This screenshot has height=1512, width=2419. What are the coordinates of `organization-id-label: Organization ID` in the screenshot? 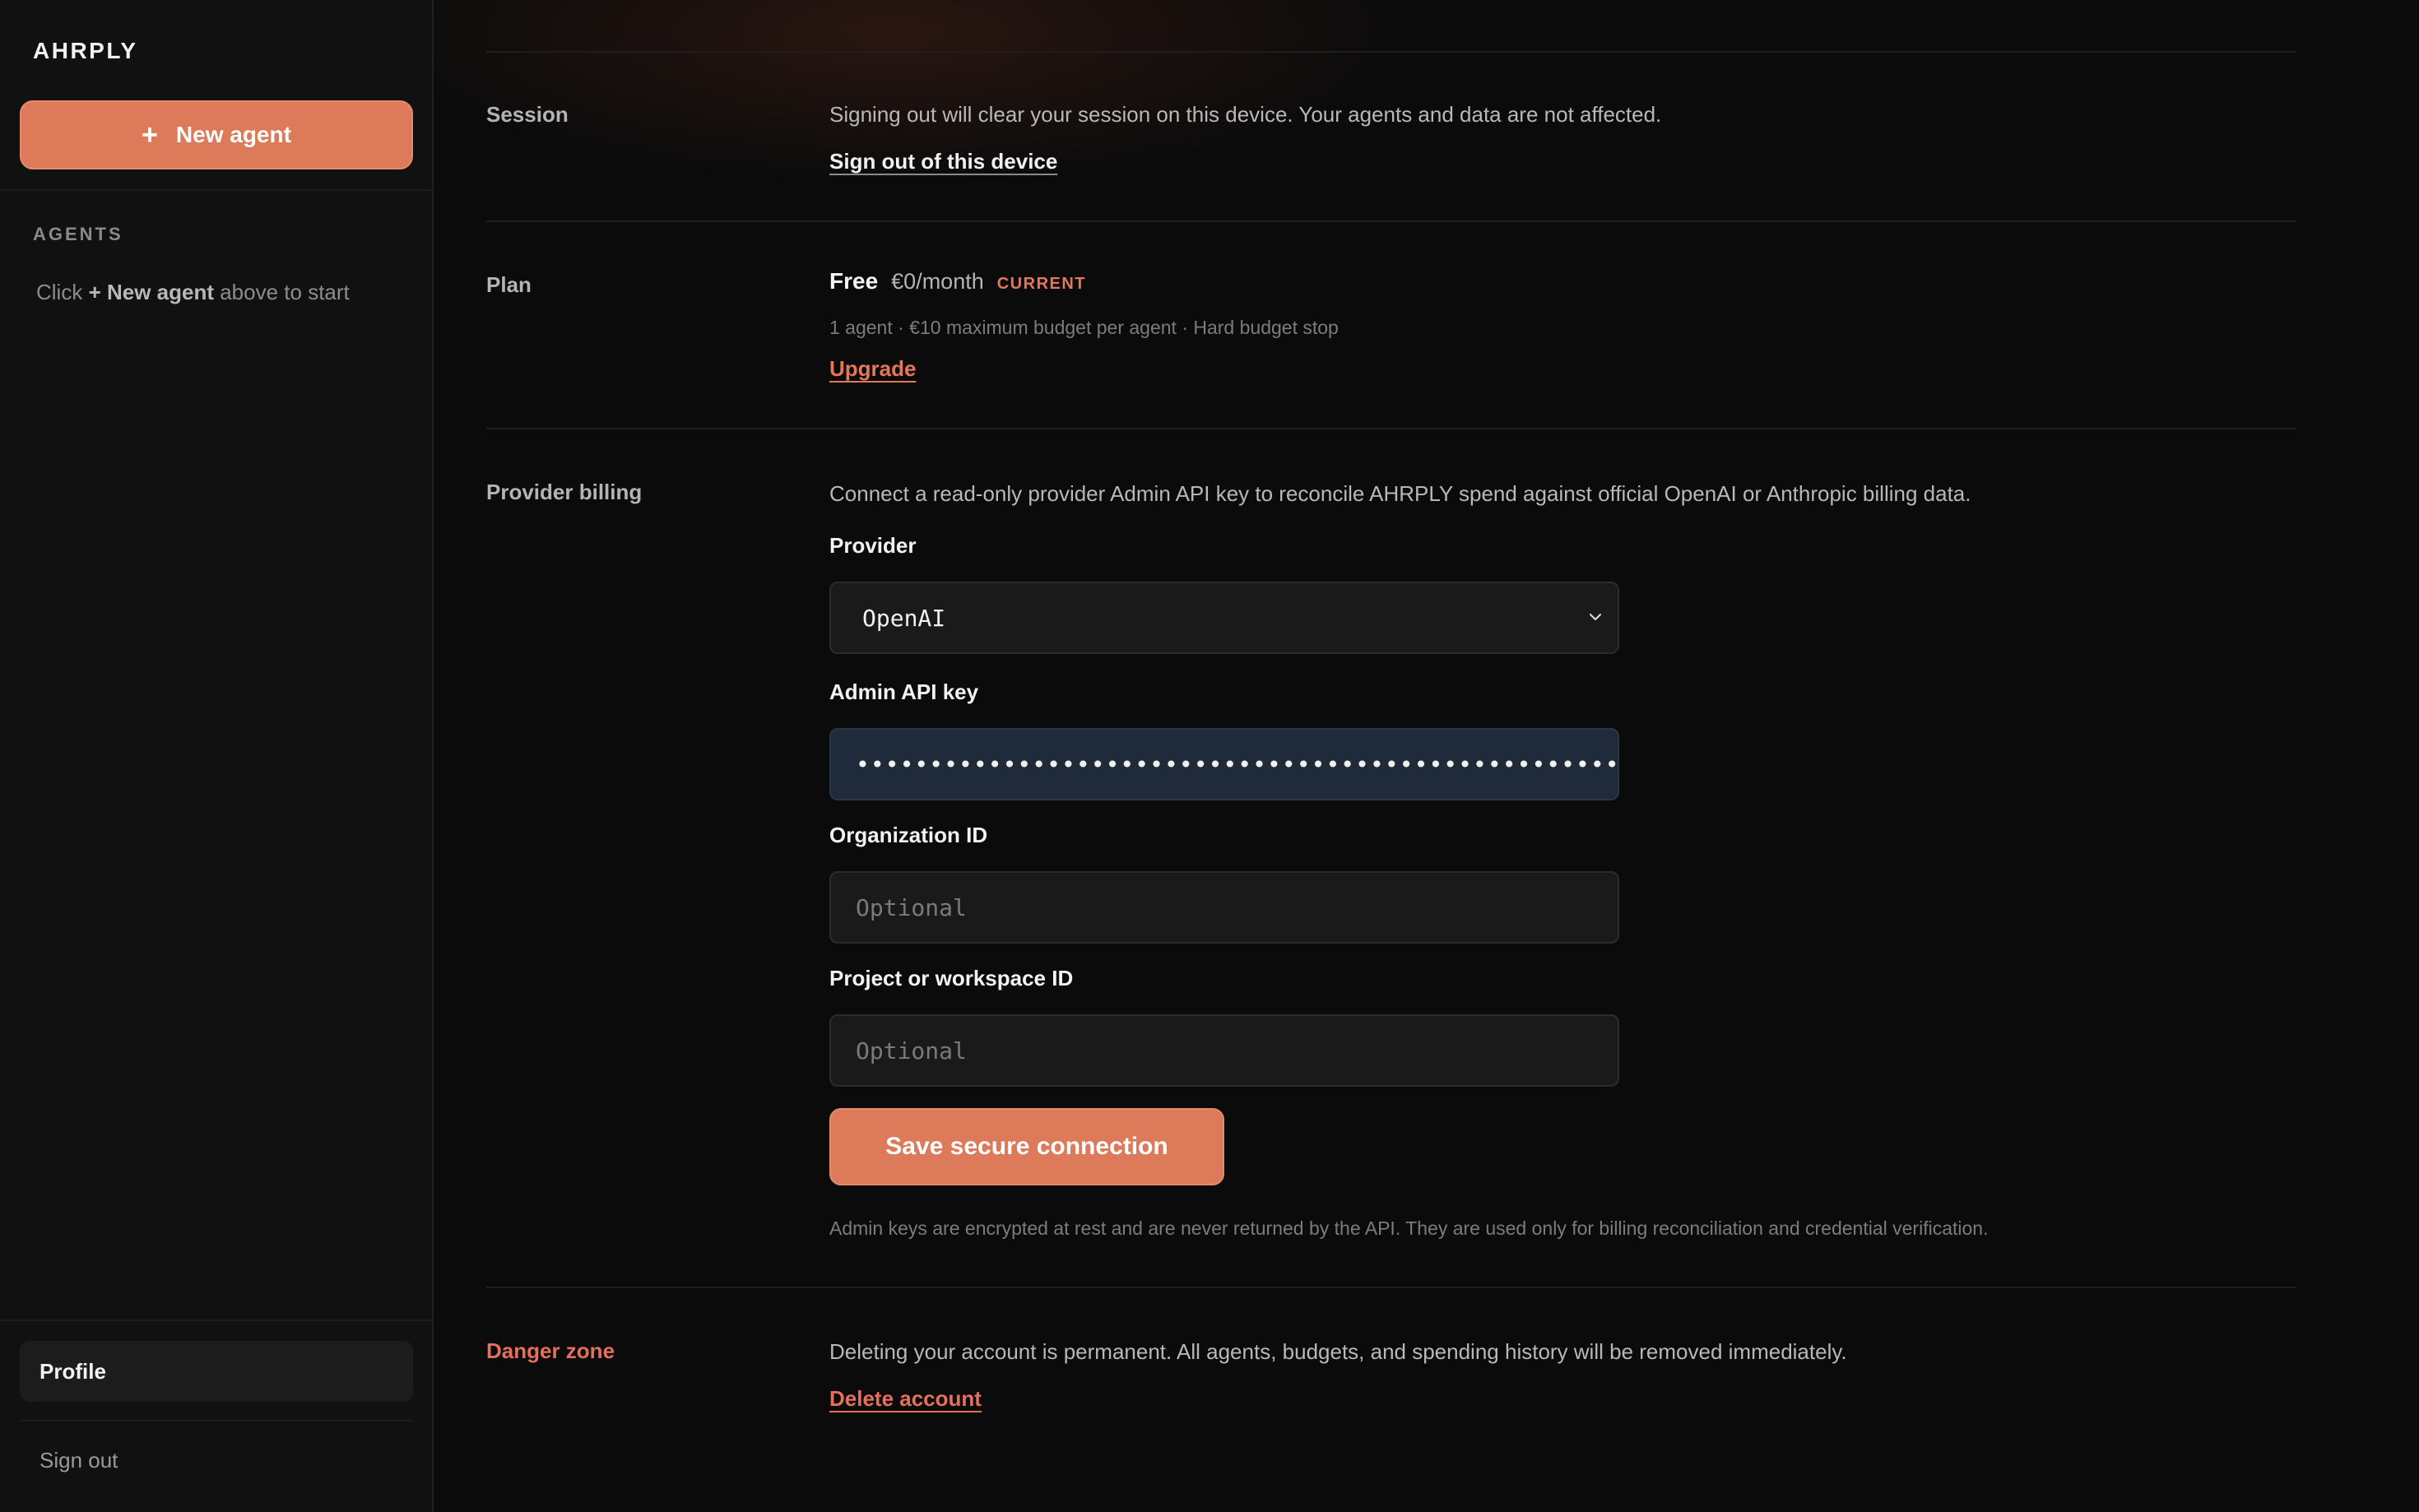 It's located at (908, 835).